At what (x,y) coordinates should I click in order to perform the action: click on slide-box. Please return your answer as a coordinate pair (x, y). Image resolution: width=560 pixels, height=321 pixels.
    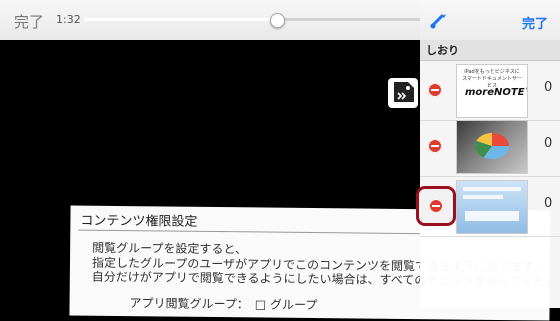
    Looking at the image, I should click on (492, 216).